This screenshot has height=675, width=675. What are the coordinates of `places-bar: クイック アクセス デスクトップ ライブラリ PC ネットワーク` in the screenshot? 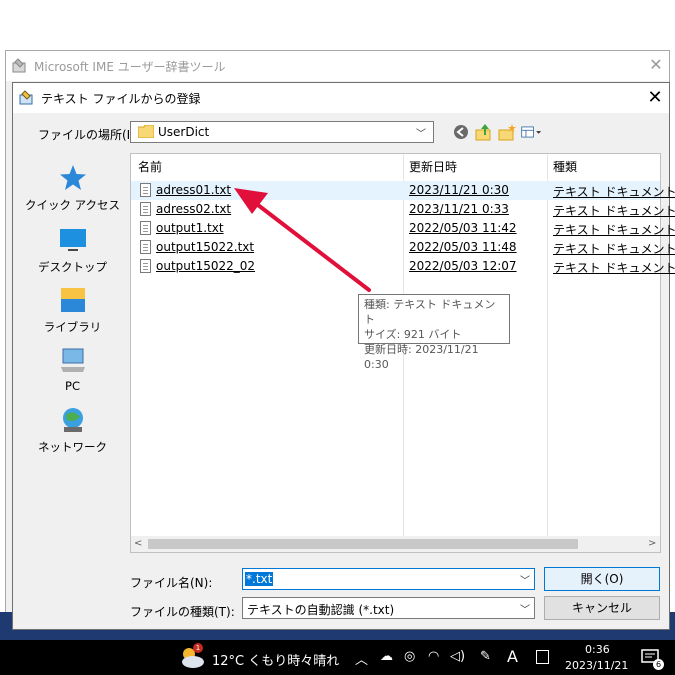 It's located at (72, 348).